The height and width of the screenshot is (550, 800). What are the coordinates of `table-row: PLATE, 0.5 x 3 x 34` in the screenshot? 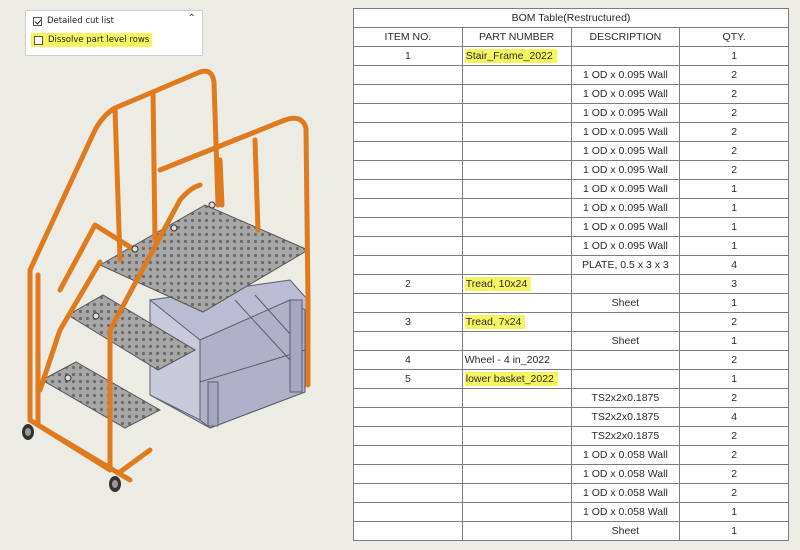 It's located at (571, 265).